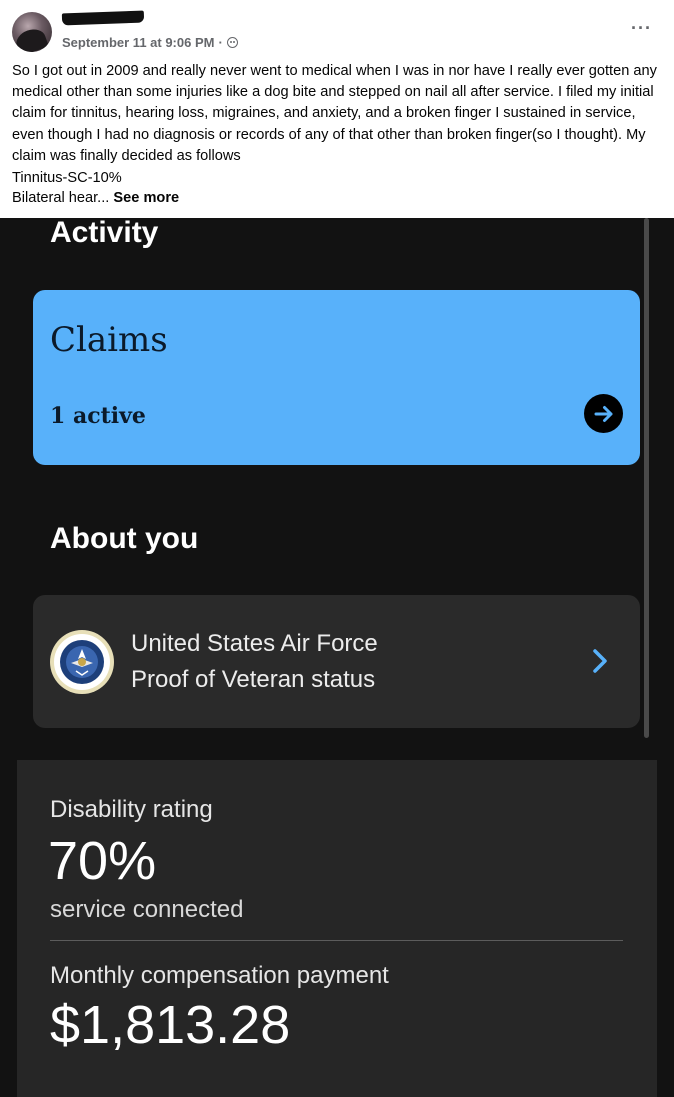 This screenshot has width=674, height=1097. What do you see at coordinates (104, 233) in the screenshot?
I see `activity-heading: Activity` at bounding box center [104, 233].